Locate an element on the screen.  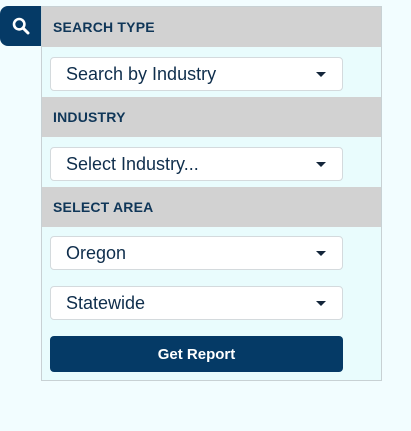
search-icon is located at coordinates (20, 26).